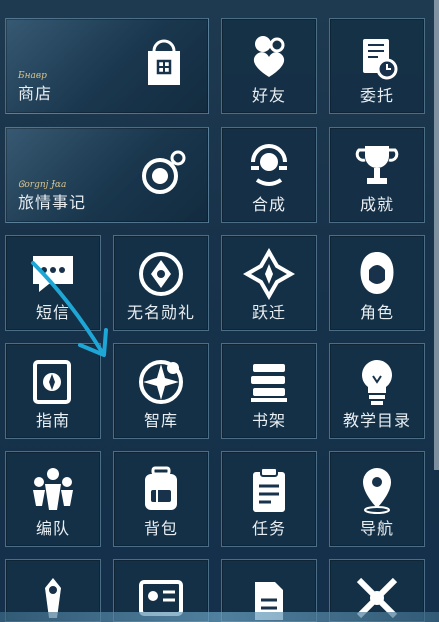 The width and height of the screenshot is (439, 622). What do you see at coordinates (376, 529) in the screenshot?
I see `menu-label-navigation: 导航` at bounding box center [376, 529].